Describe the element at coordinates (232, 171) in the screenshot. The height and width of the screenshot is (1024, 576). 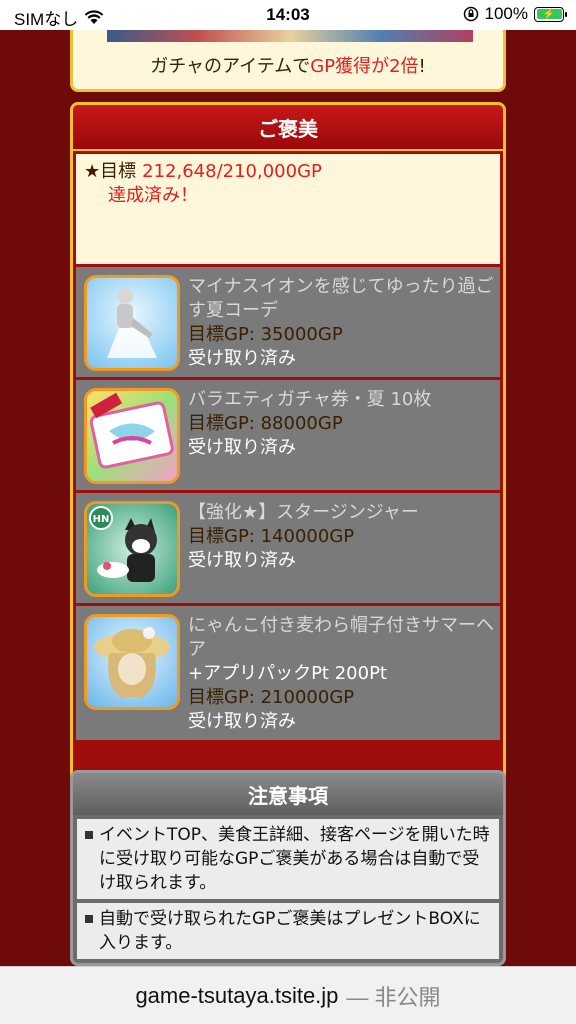
I see `goal-value: 212,648/210,000GP` at that location.